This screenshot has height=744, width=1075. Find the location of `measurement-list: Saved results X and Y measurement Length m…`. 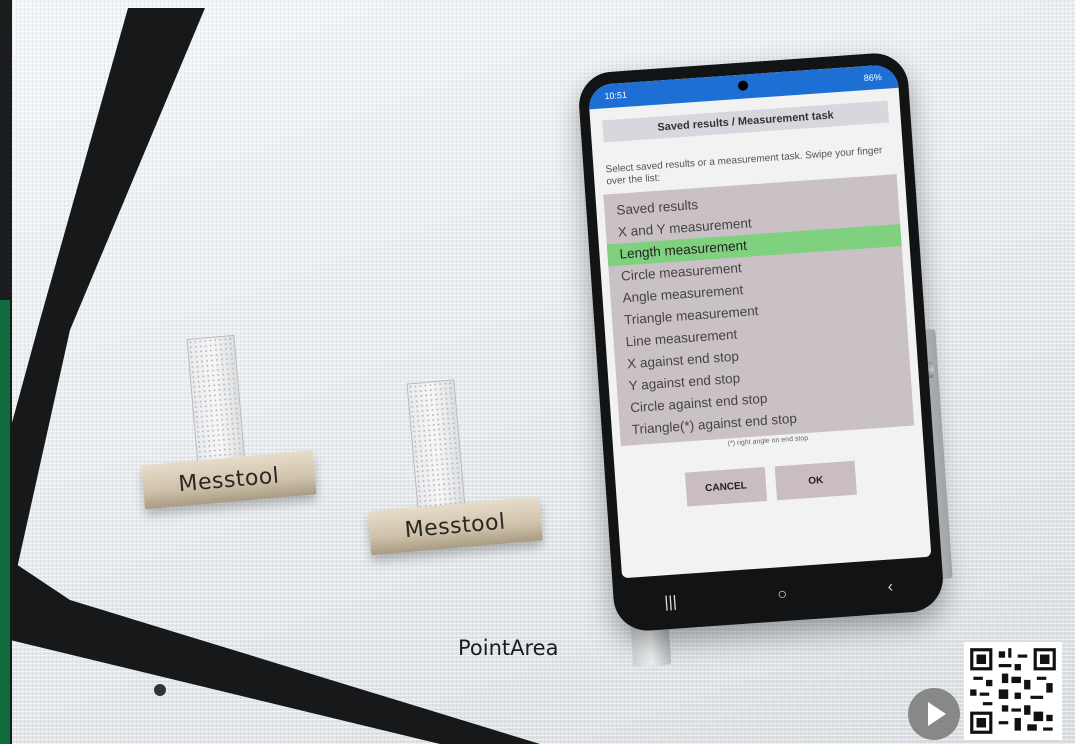

measurement-list: Saved results X and Y measurement Length m… is located at coordinates (759, 310).